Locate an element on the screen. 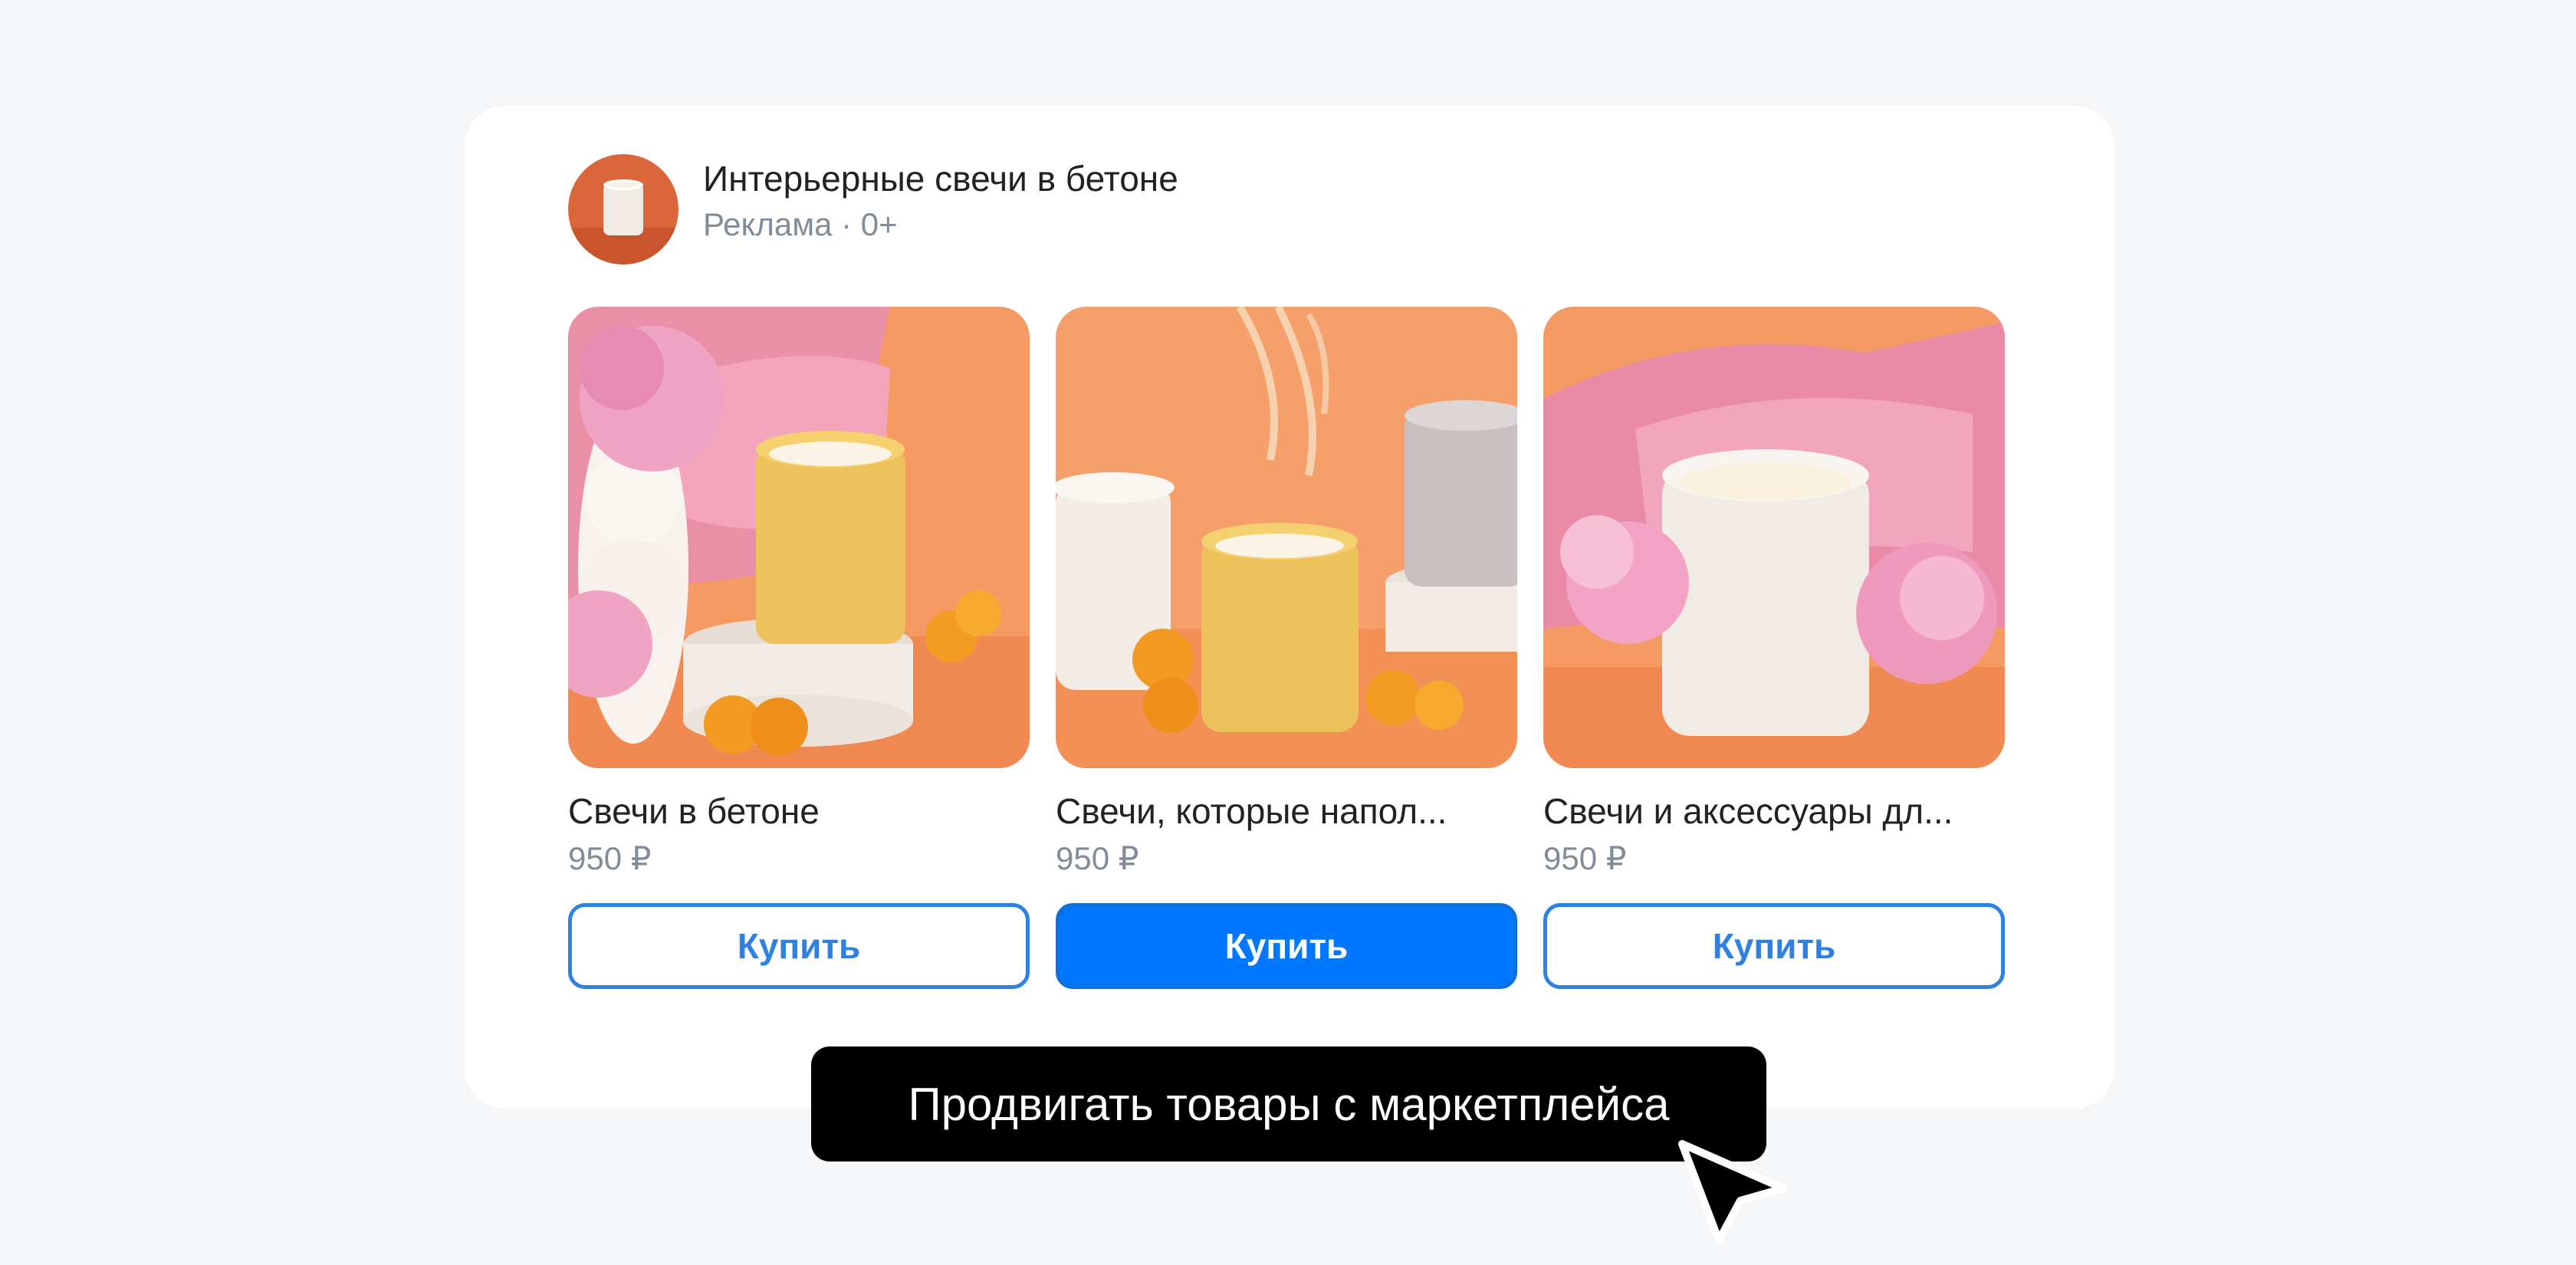 This screenshot has width=2576, height=1265. mouse-pointer-icon is located at coordinates (1732, 1193).